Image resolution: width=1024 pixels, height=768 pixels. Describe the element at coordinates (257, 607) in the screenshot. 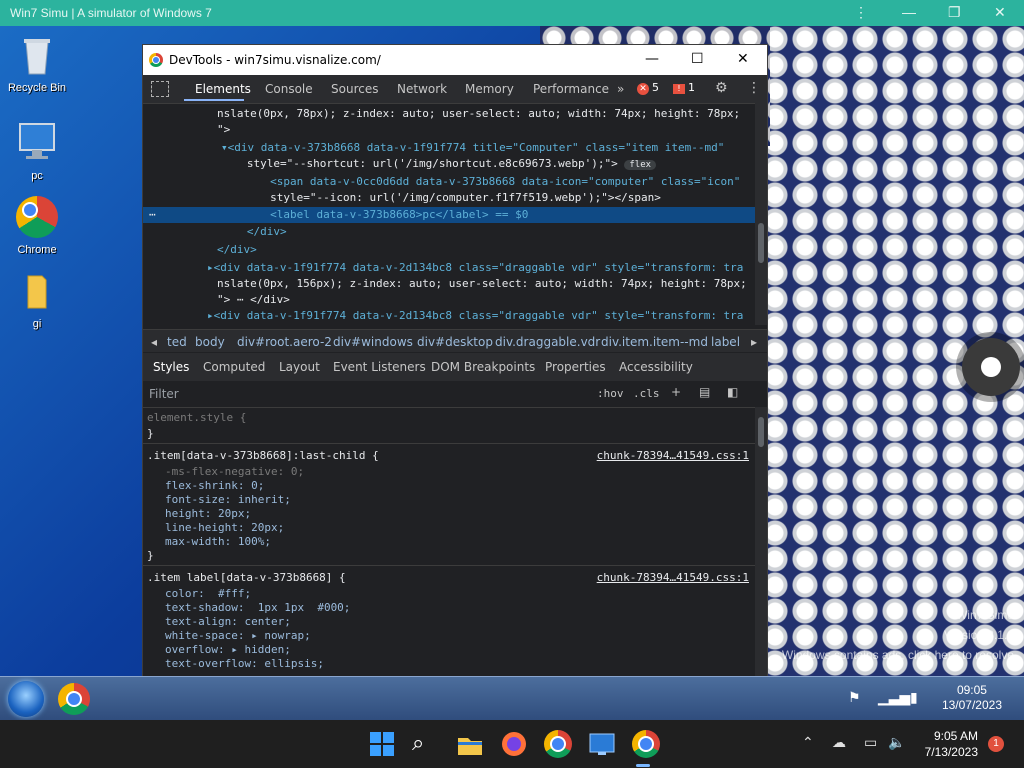

I see `css-property: text-shadow: 1px 1px #000;` at that location.